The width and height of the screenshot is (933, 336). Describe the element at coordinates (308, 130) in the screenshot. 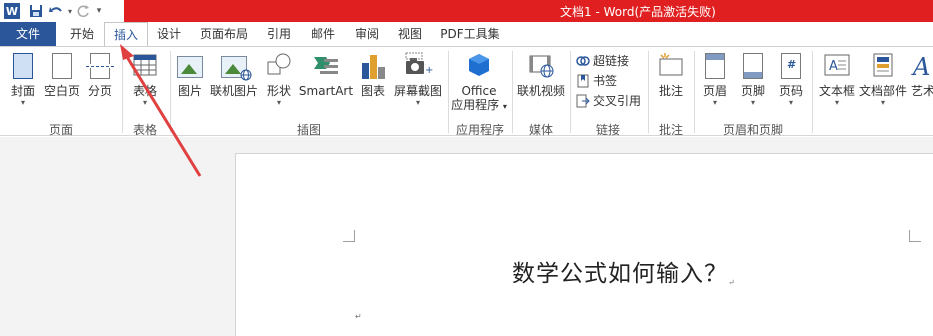

I see `group-label-illustrations: 插图` at that location.